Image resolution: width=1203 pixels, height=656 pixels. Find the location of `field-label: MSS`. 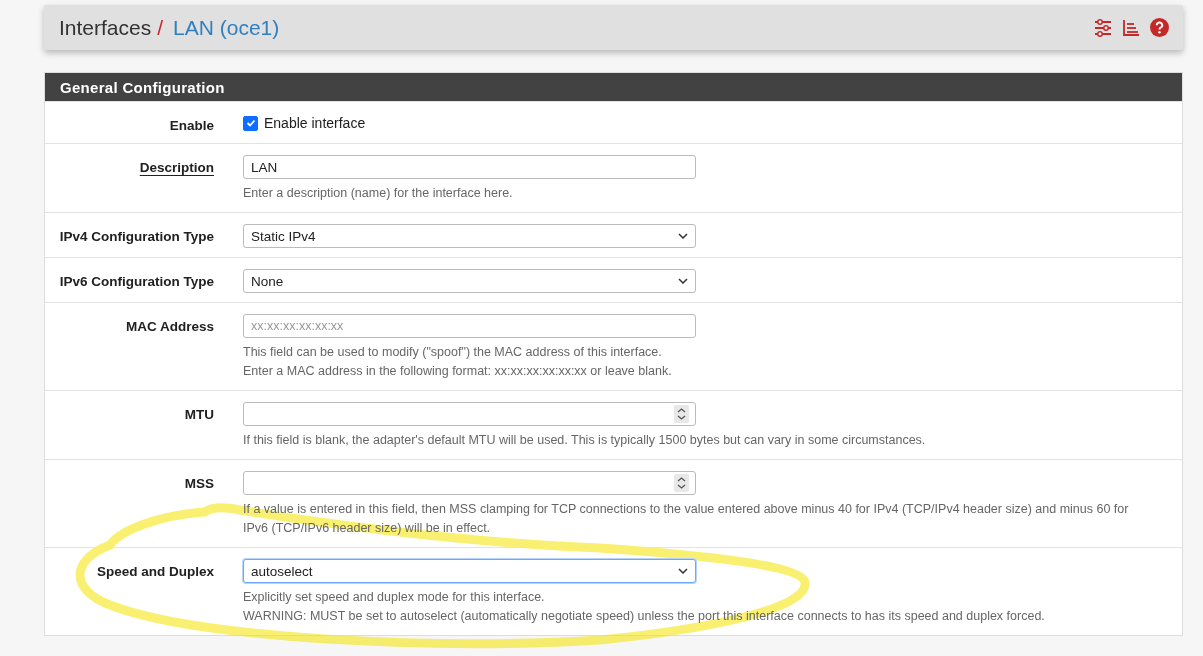

field-label: MSS is located at coordinates (199, 483).